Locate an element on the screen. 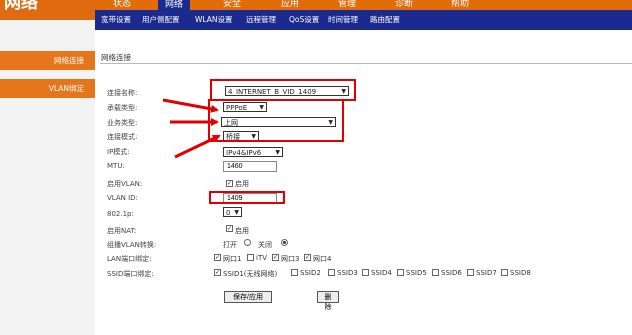  conn-mode-label: 连接模式: is located at coordinates (122, 137).